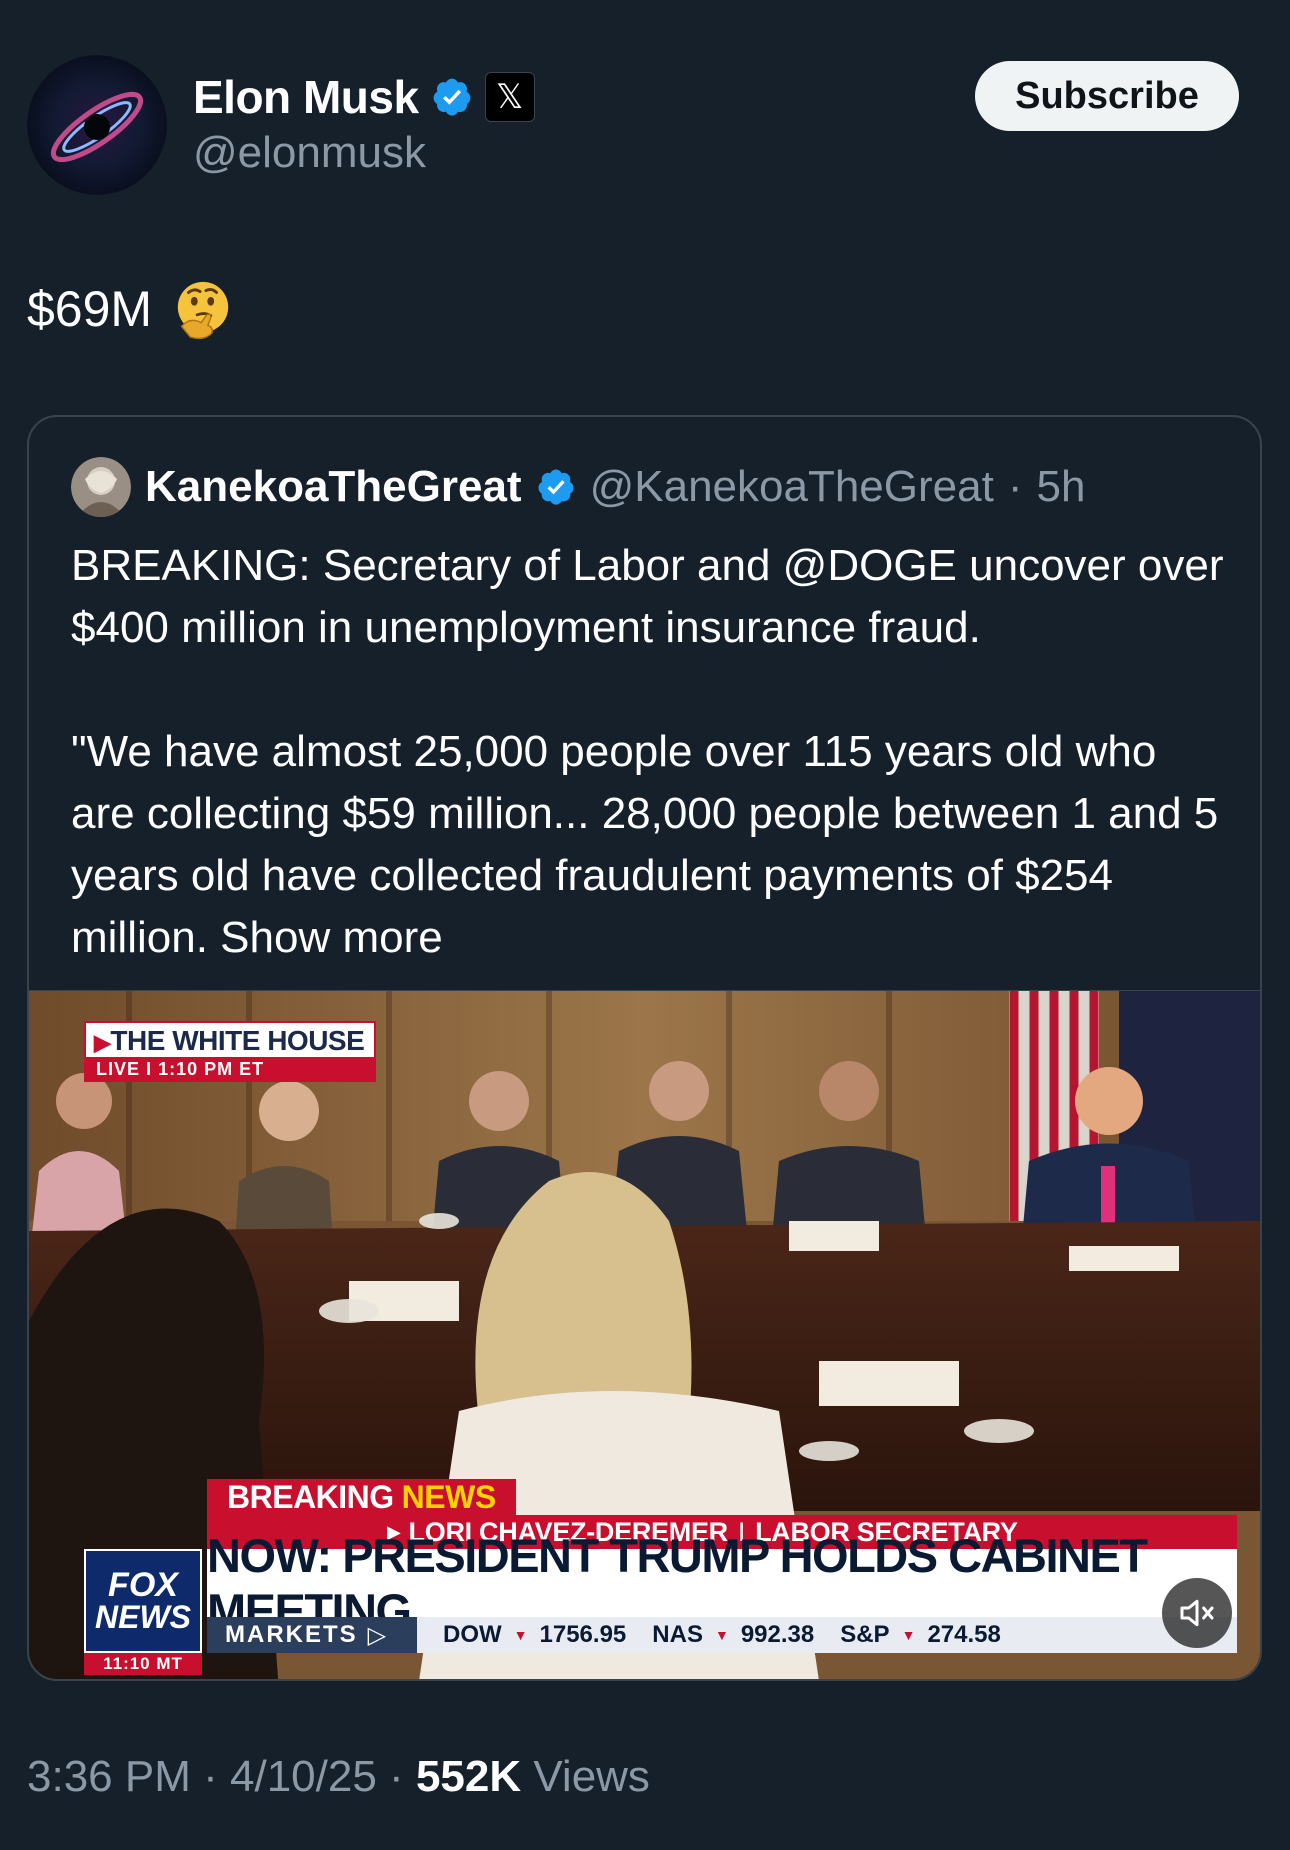 Image resolution: width=1290 pixels, height=1850 pixels. Describe the element at coordinates (733, 1635) in the screenshot. I see `ticker-item: NAS ▼ 992.38` at that location.